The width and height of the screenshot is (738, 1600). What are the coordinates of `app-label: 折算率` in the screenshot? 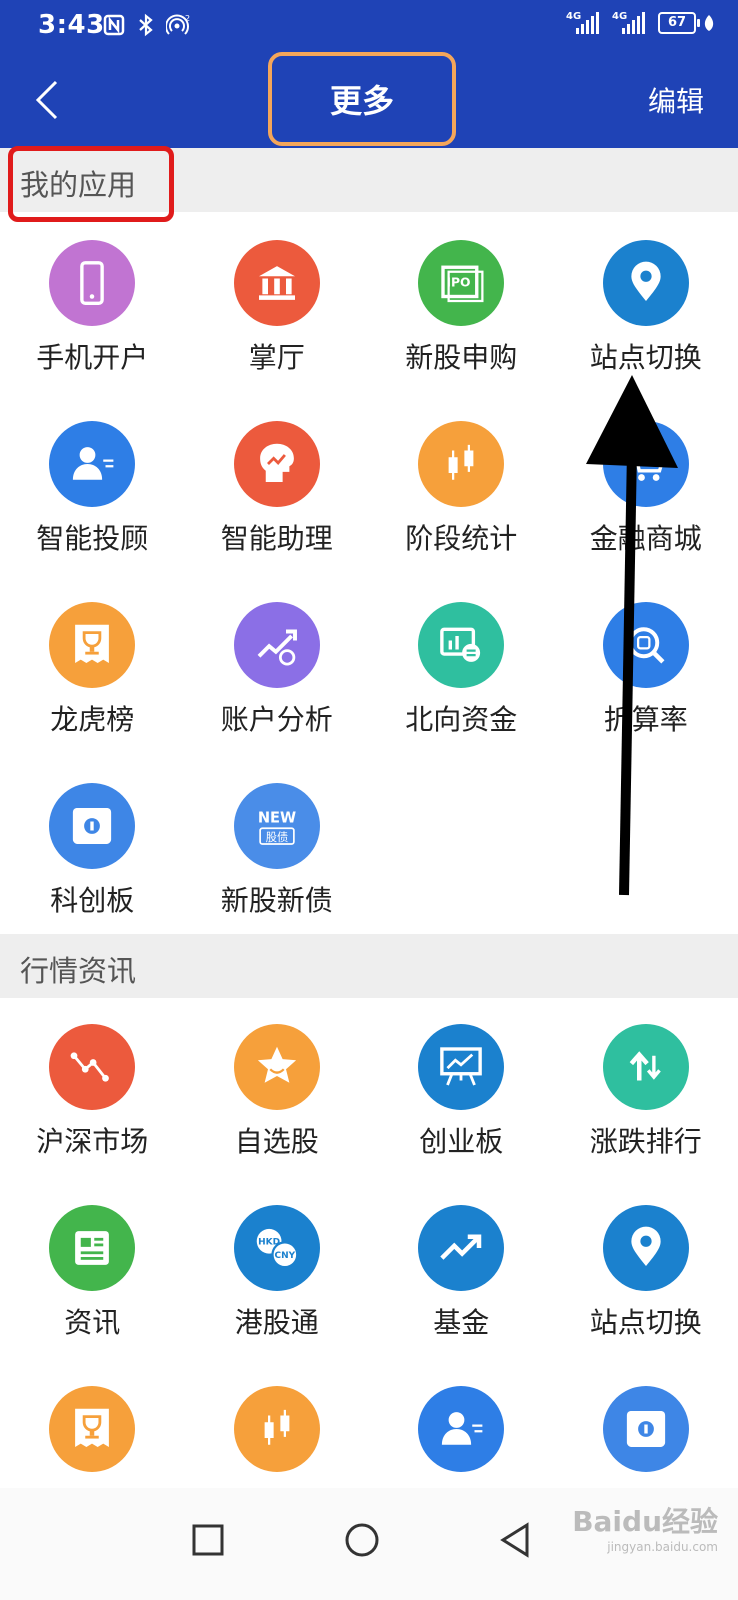 It's located at (645, 719).